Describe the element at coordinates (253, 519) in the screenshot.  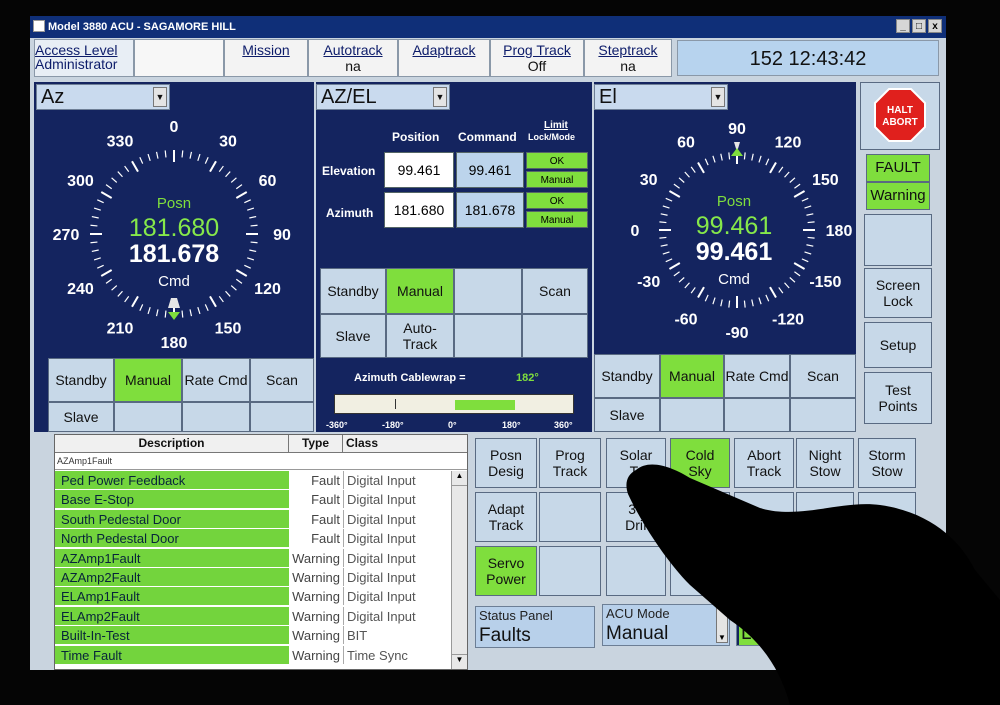
I see `table-row: South Pedestal Door Fault Digital Input` at that location.